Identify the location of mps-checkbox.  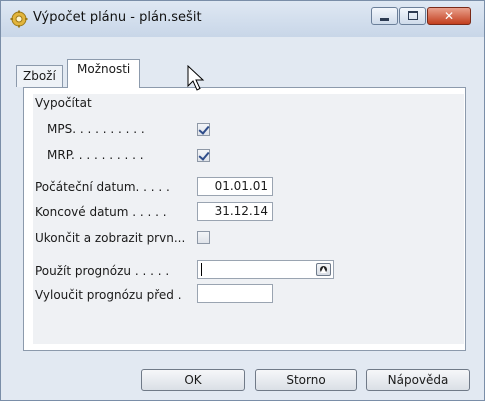
(203, 129).